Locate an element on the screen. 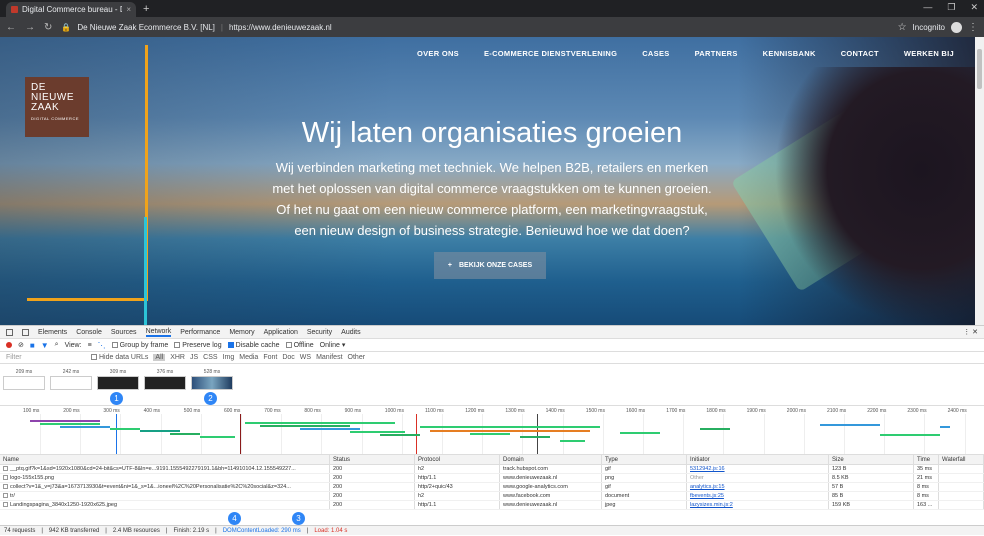 This screenshot has width=984, height=536. tab-application: Application is located at coordinates (281, 332).